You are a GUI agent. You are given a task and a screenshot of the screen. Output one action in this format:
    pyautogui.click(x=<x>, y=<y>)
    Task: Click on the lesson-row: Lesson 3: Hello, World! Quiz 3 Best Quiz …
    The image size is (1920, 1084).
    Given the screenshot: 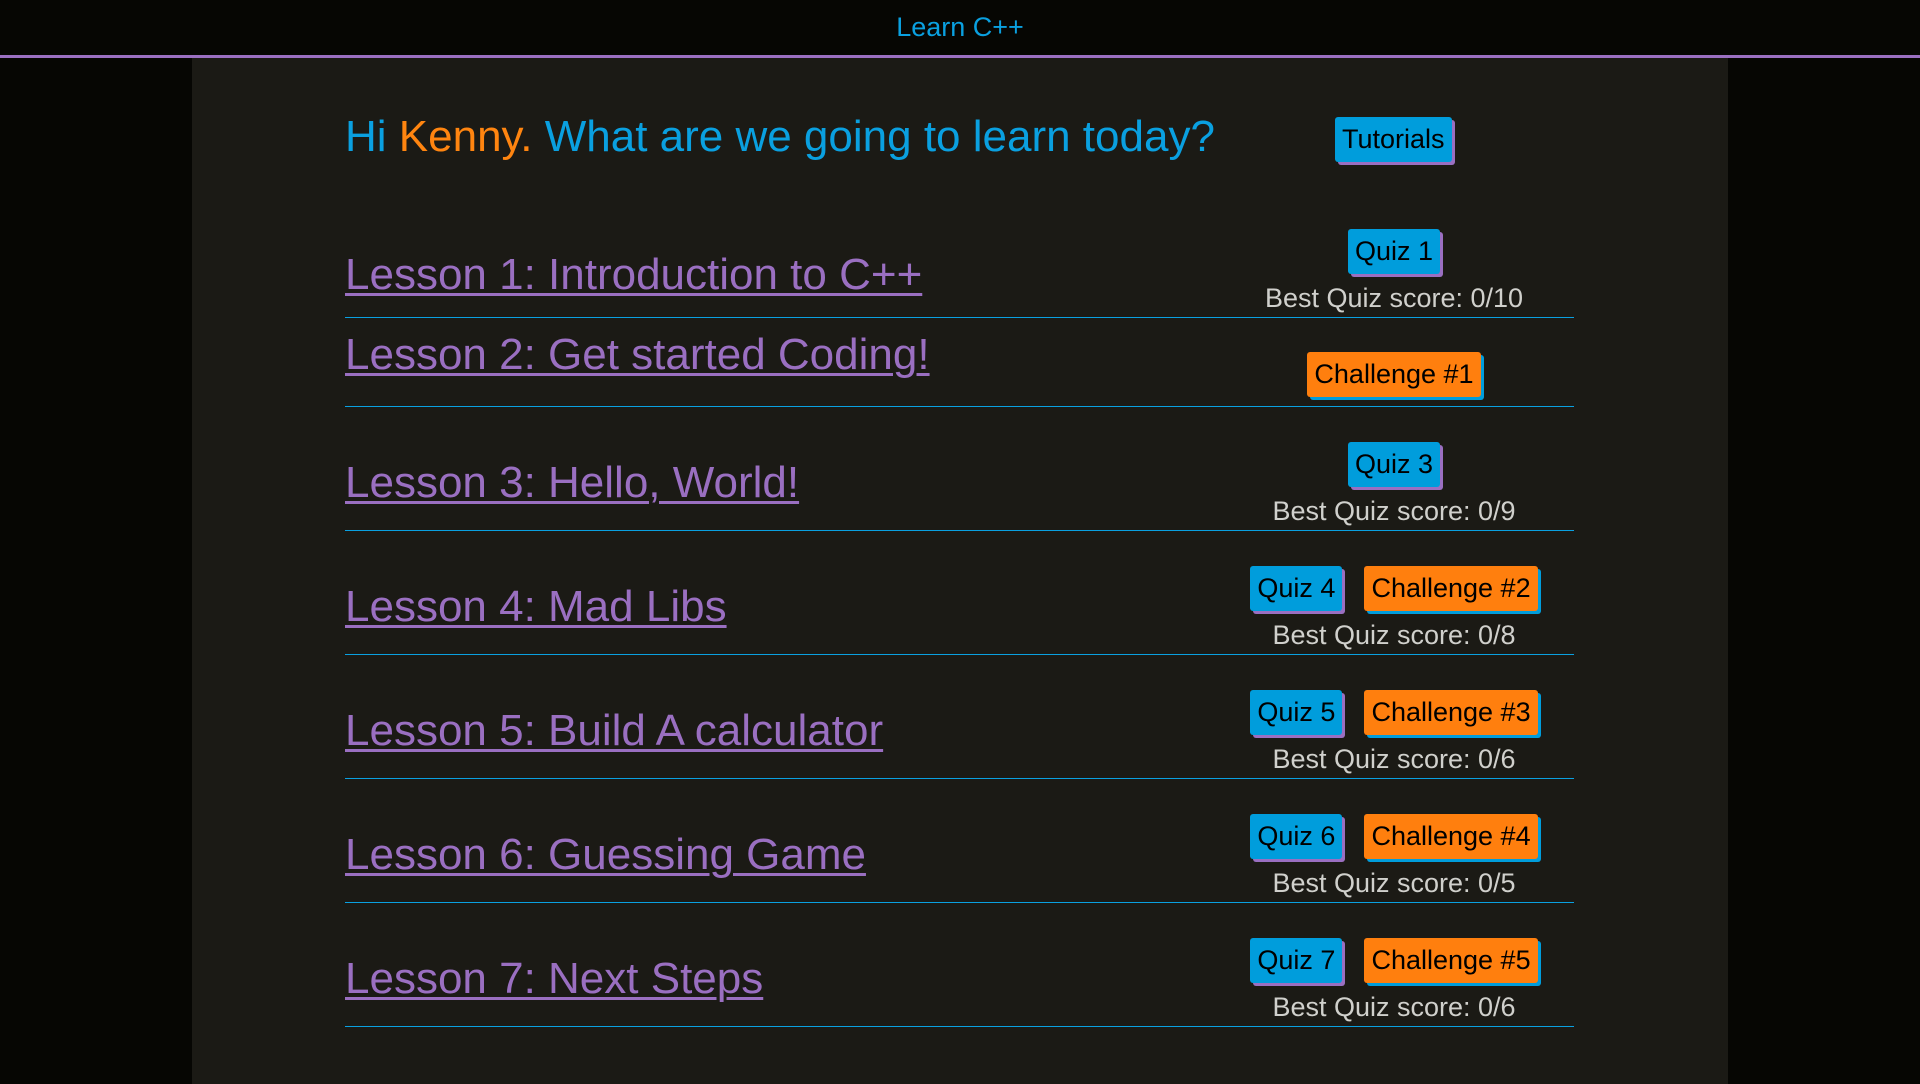 What is the action you would take?
    pyautogui.click(x=959, y=469)
    